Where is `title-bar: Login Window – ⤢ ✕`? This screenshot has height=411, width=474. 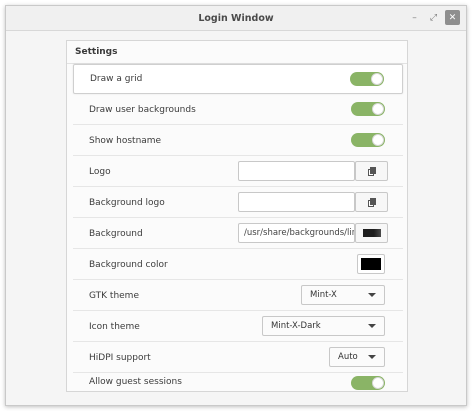
title-bar: Login Window – ⤢ ✕ is located at coordinates (236, 18).